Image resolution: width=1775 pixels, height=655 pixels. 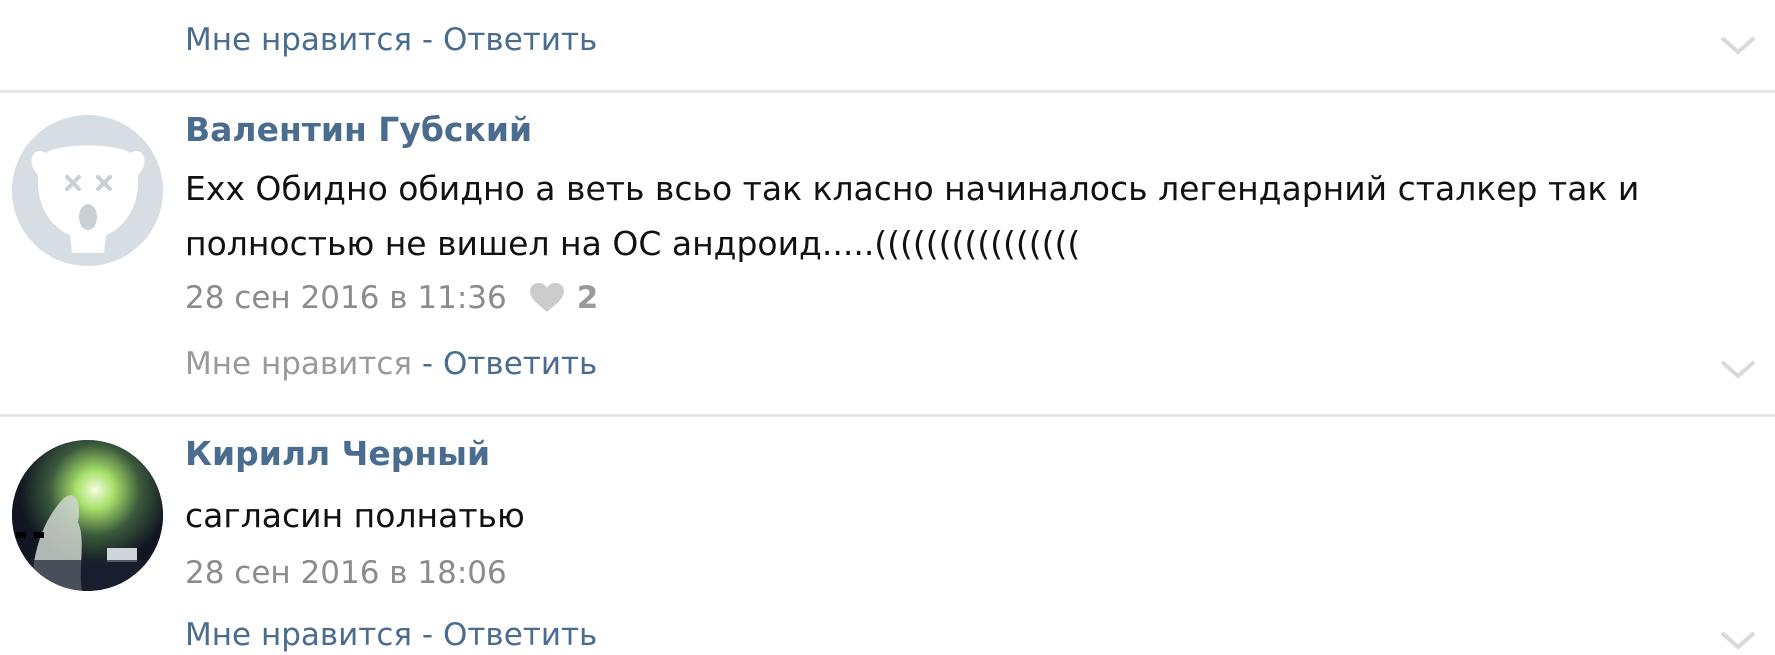 What do you see at coordinates (355, 515) in the screenshot?
I see `comment-text: сагласин полнатью` at bounding box center [355, 515].